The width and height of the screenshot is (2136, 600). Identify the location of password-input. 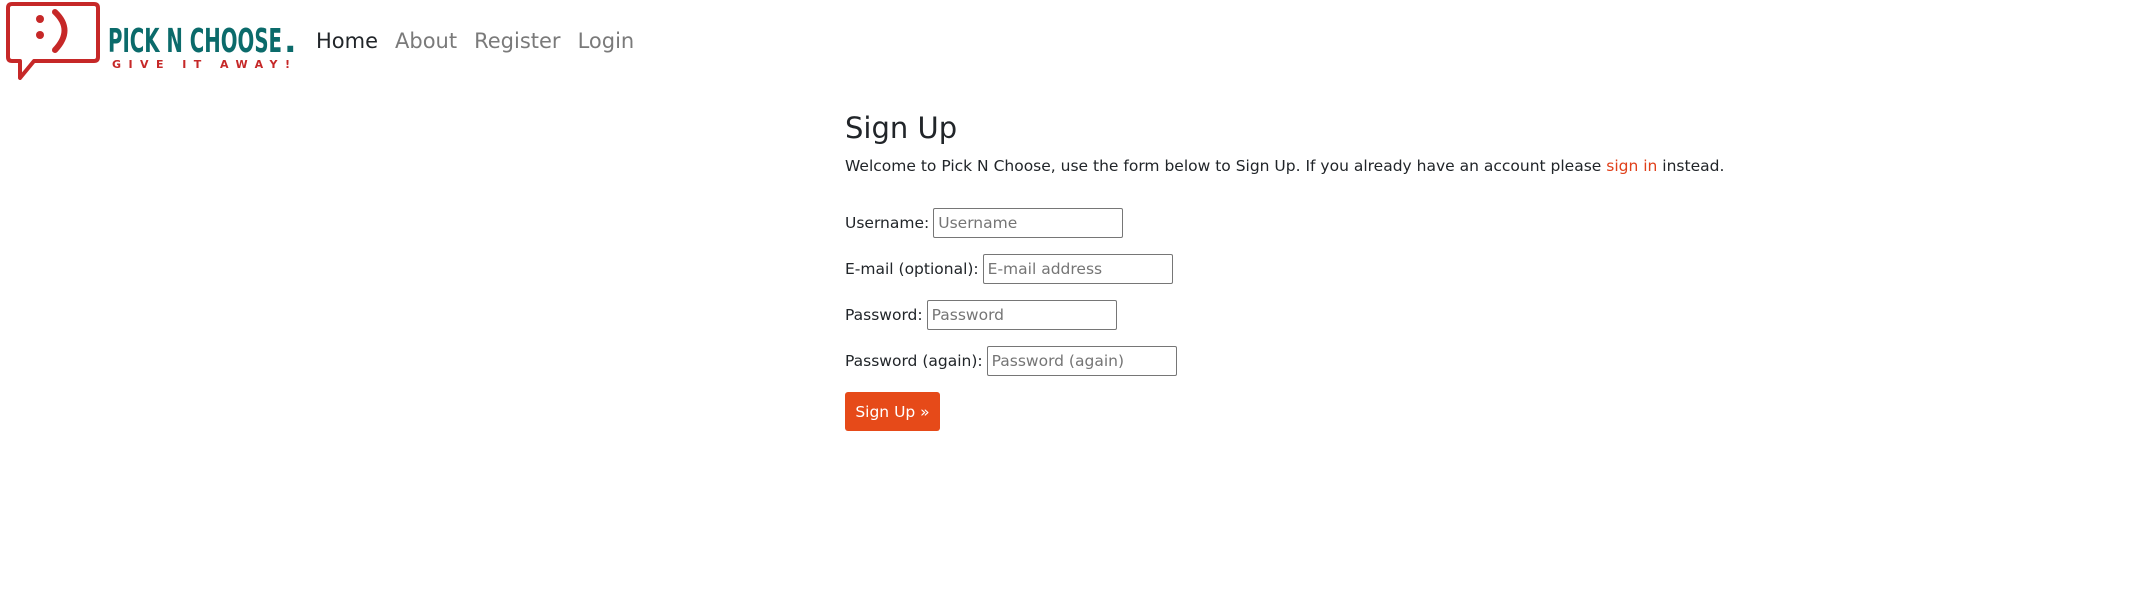
(1021, 315).